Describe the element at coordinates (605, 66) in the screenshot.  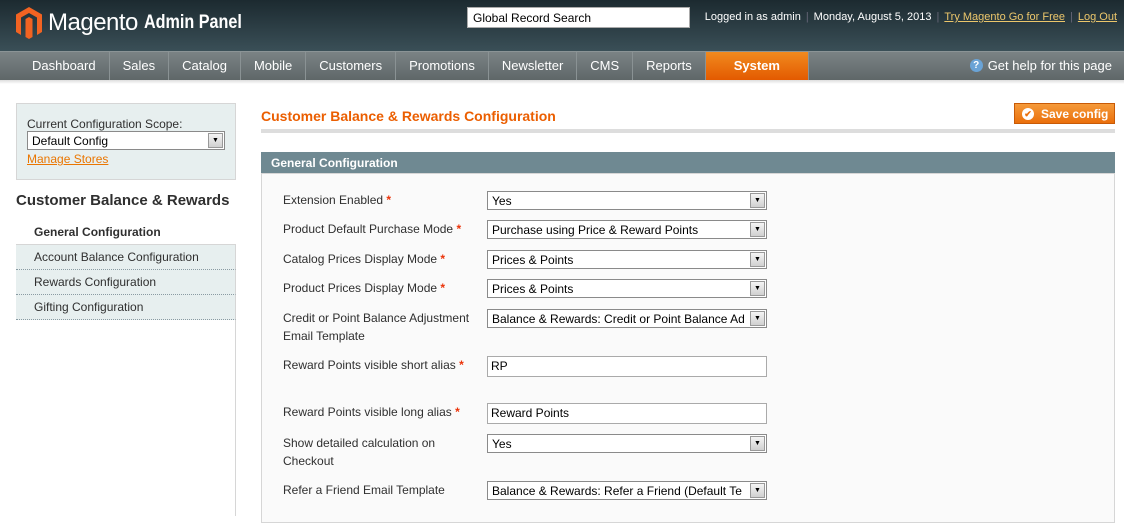
I see `nav-cms: CMS` at that location.